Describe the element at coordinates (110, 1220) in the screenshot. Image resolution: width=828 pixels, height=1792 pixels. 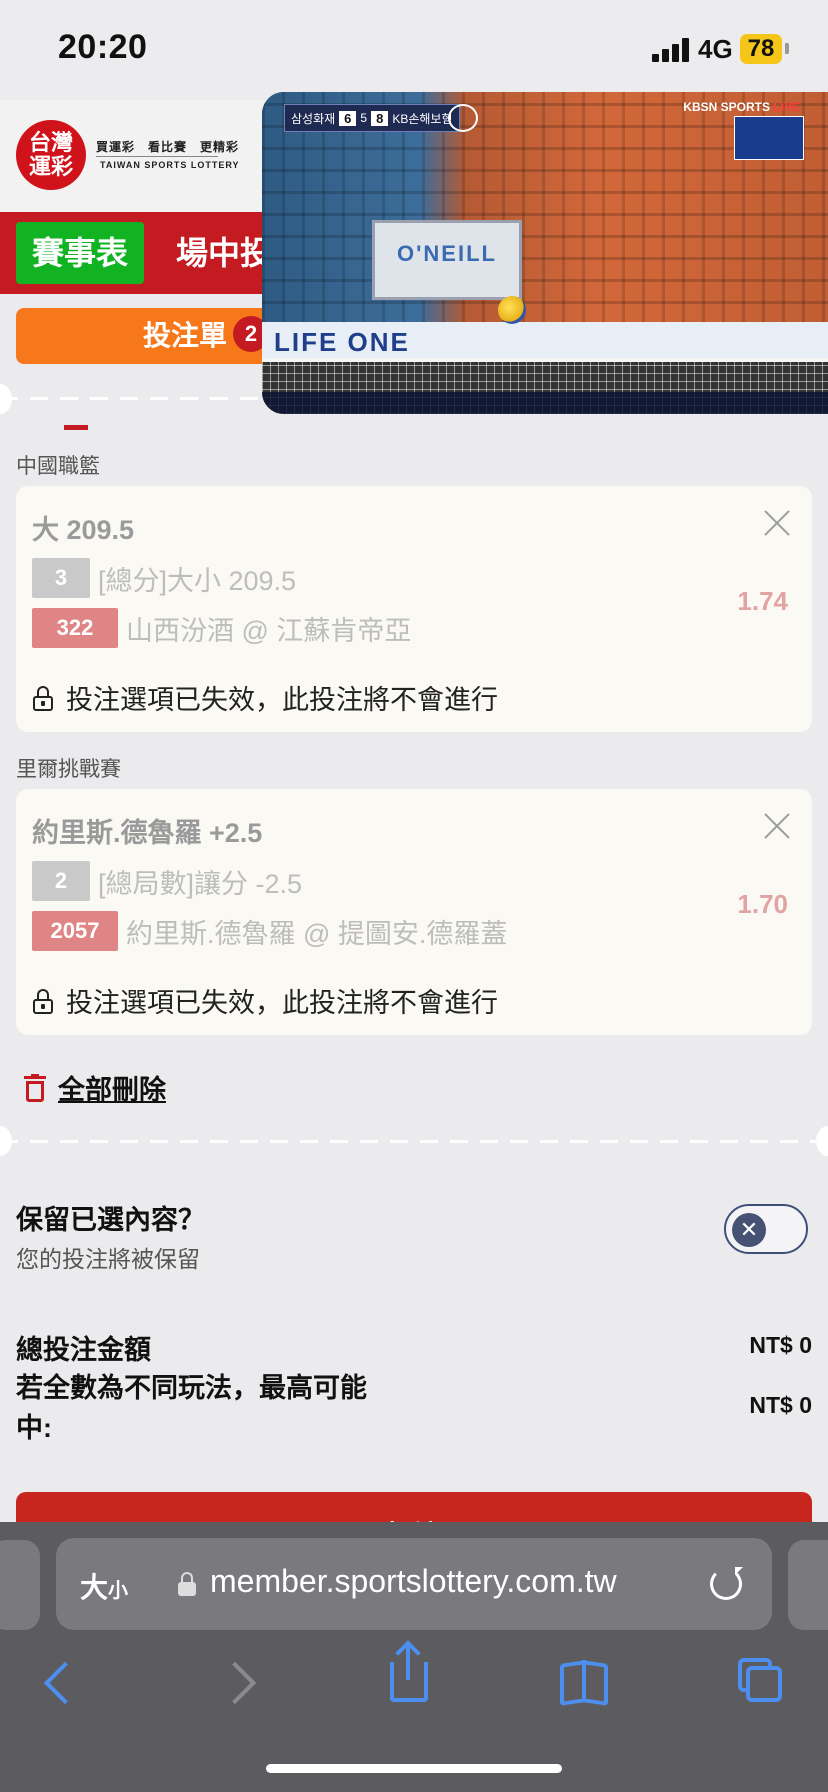
I see `keep-selection-title: 保留已選內容？` at that location.